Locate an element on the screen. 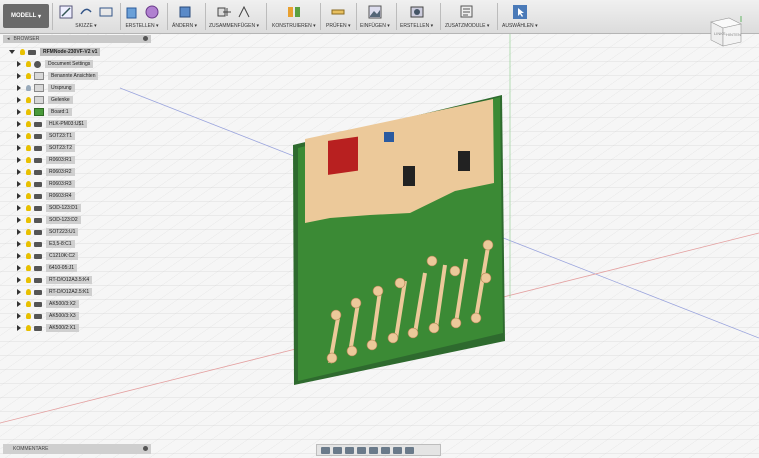  tree-item: R0603:R1 is located at coordinates (46, 160).